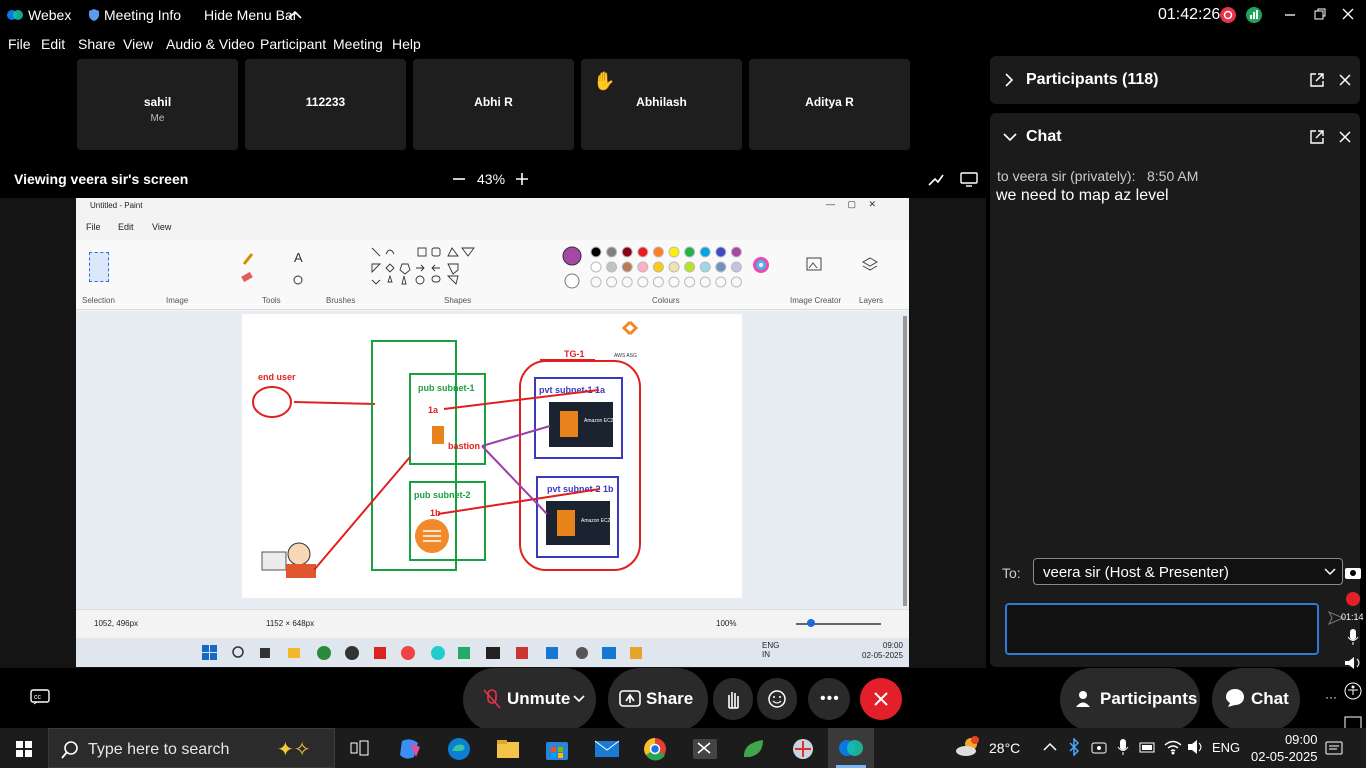 Image resolution: width=1366 pixels, height=768 pixels. I want to click on zoom-out-icon, so click(459, 179).